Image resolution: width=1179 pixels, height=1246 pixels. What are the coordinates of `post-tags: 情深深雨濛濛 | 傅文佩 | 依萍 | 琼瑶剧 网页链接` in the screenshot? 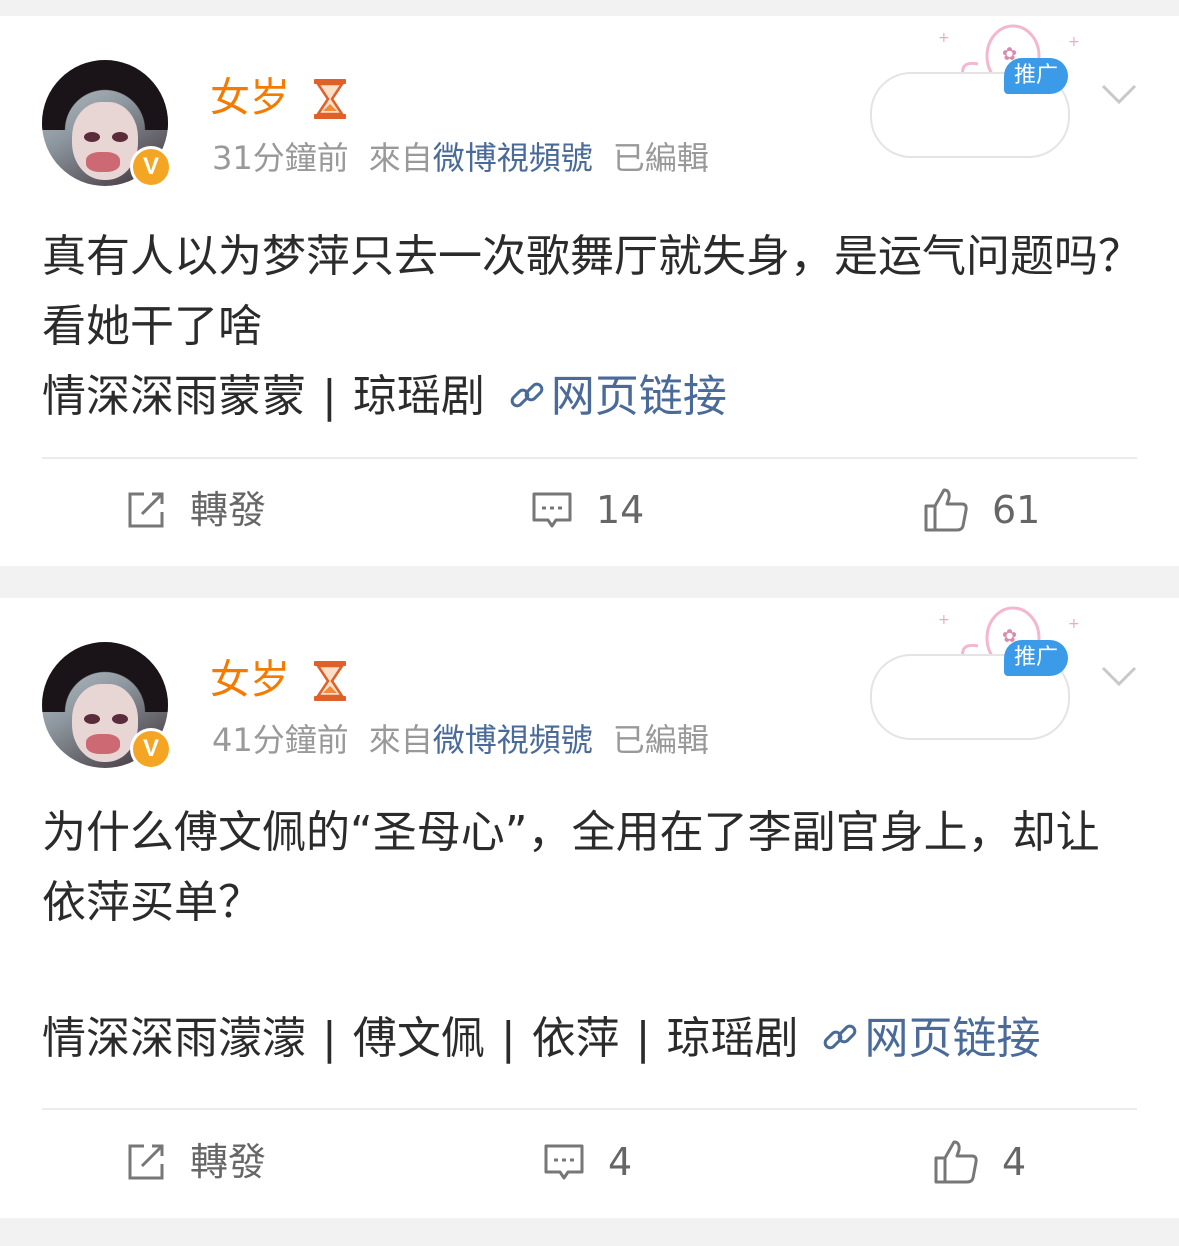 It's located at (541, 1039).